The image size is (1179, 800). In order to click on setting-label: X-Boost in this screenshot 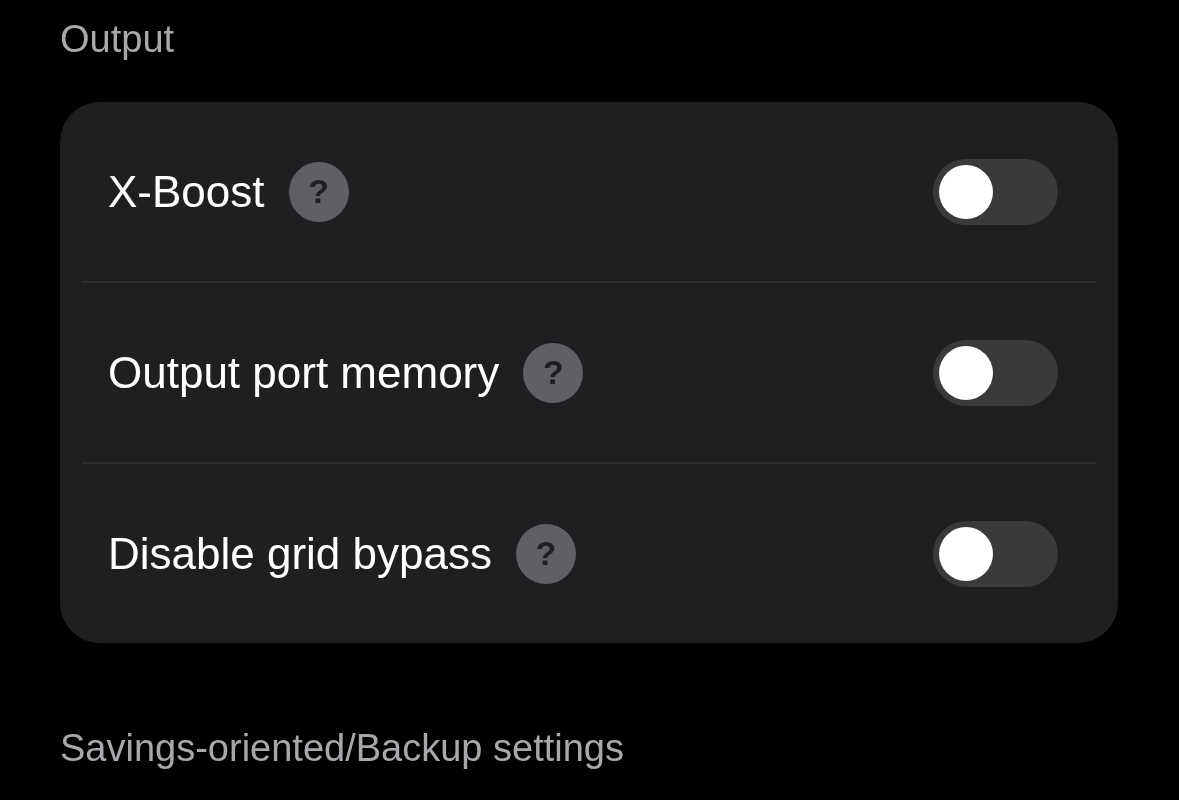, I will do `click(186, 191)`.